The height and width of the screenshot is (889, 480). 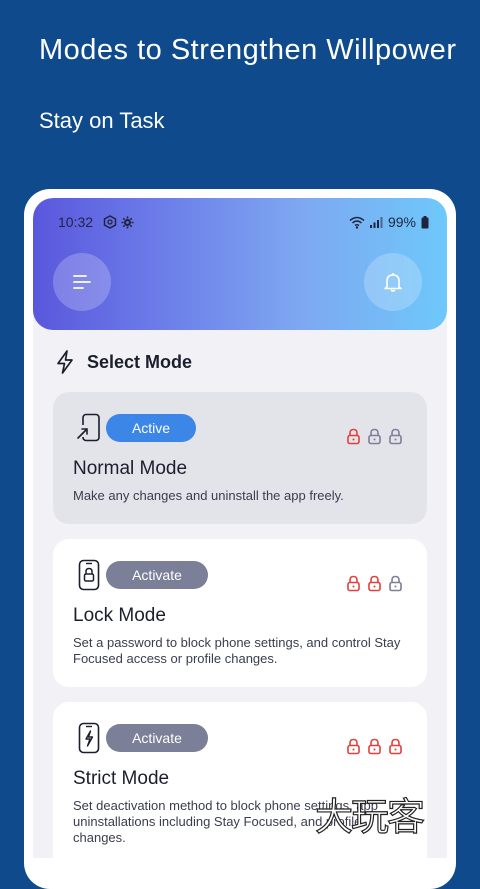 What do you see at coordinates (119, 615) in the screenshot?
I see `mode-title: Lock Mode` at bounding box center [119, 615].